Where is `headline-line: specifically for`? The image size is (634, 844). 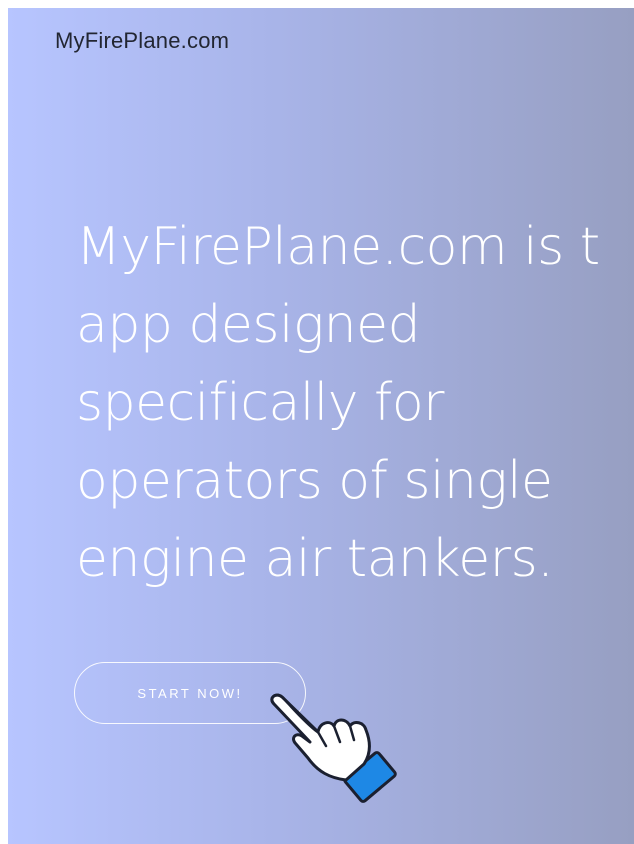
headline-line: specifically for is located at coordinates (260, 403).